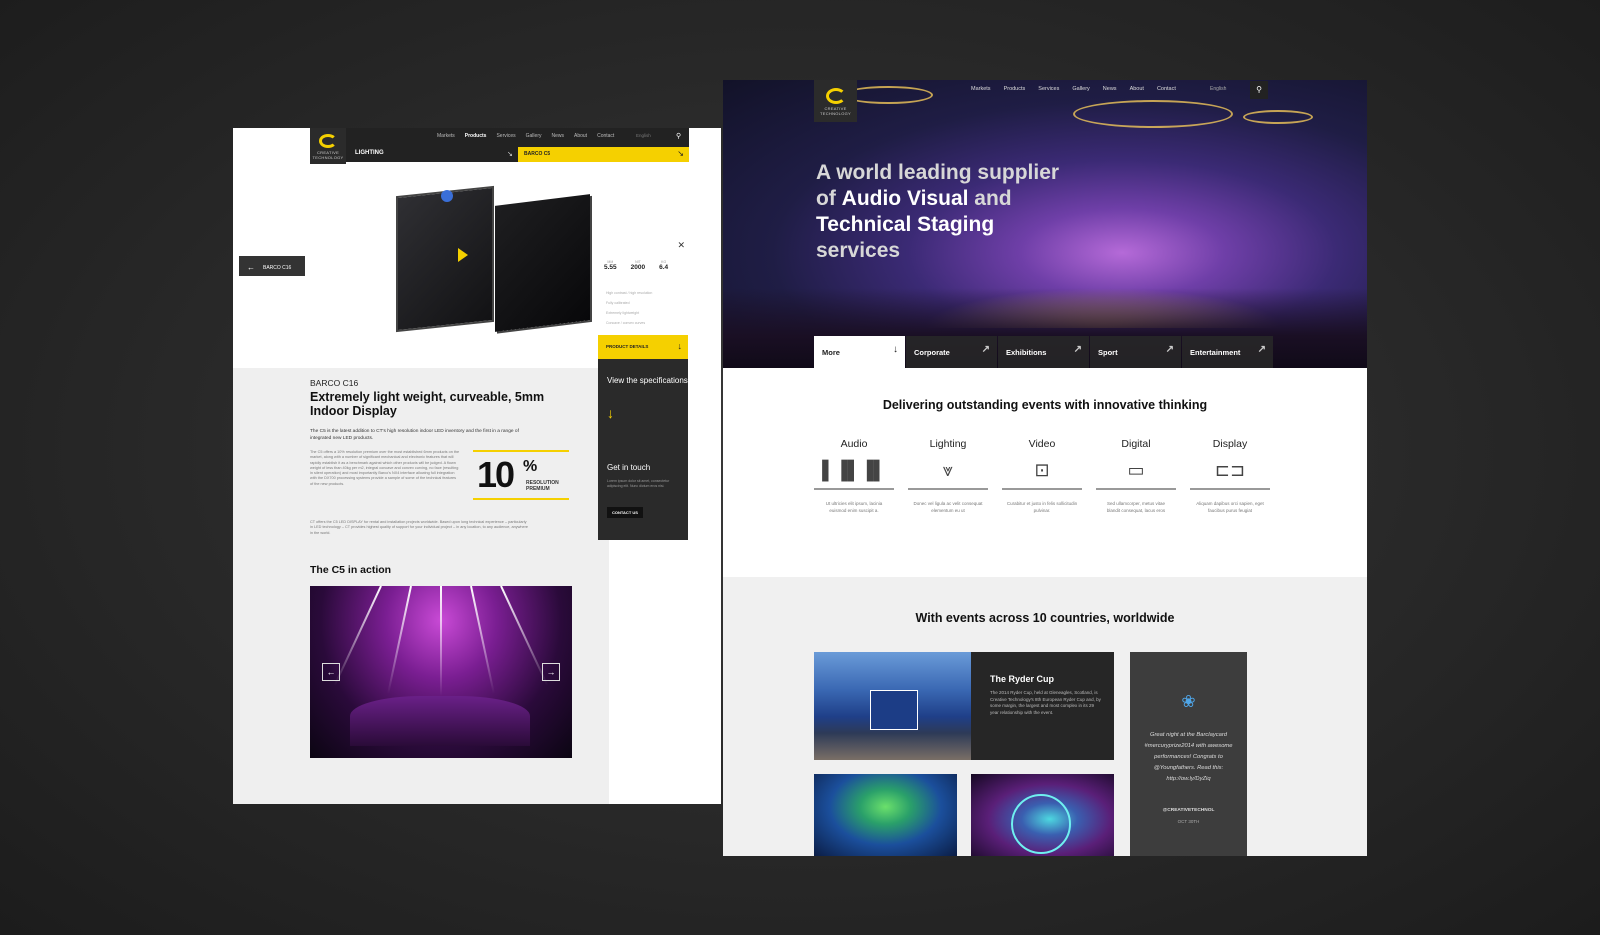 The width and height of the screenshot is (1600, 935). What do you see at coordinates (445, 259) in the screenshot?
I see `led-panel-back-image` at bounding box center [445, 259].